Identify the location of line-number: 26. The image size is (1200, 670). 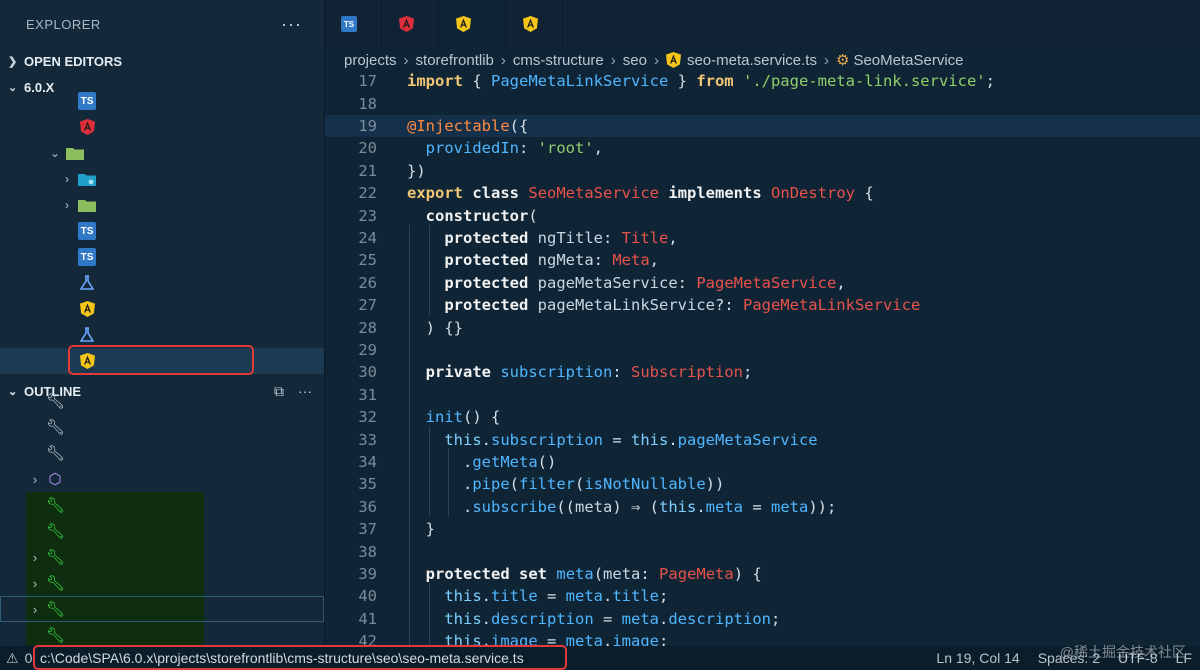
(367, 282).